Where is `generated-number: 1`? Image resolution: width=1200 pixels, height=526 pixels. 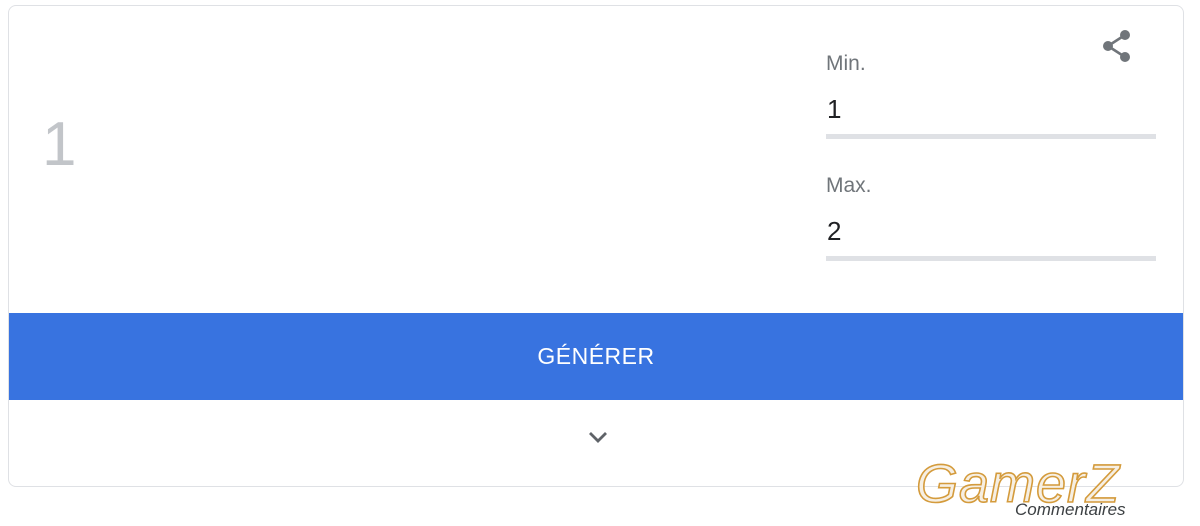
generated-number: 1 is located at coordinates (59, 144).